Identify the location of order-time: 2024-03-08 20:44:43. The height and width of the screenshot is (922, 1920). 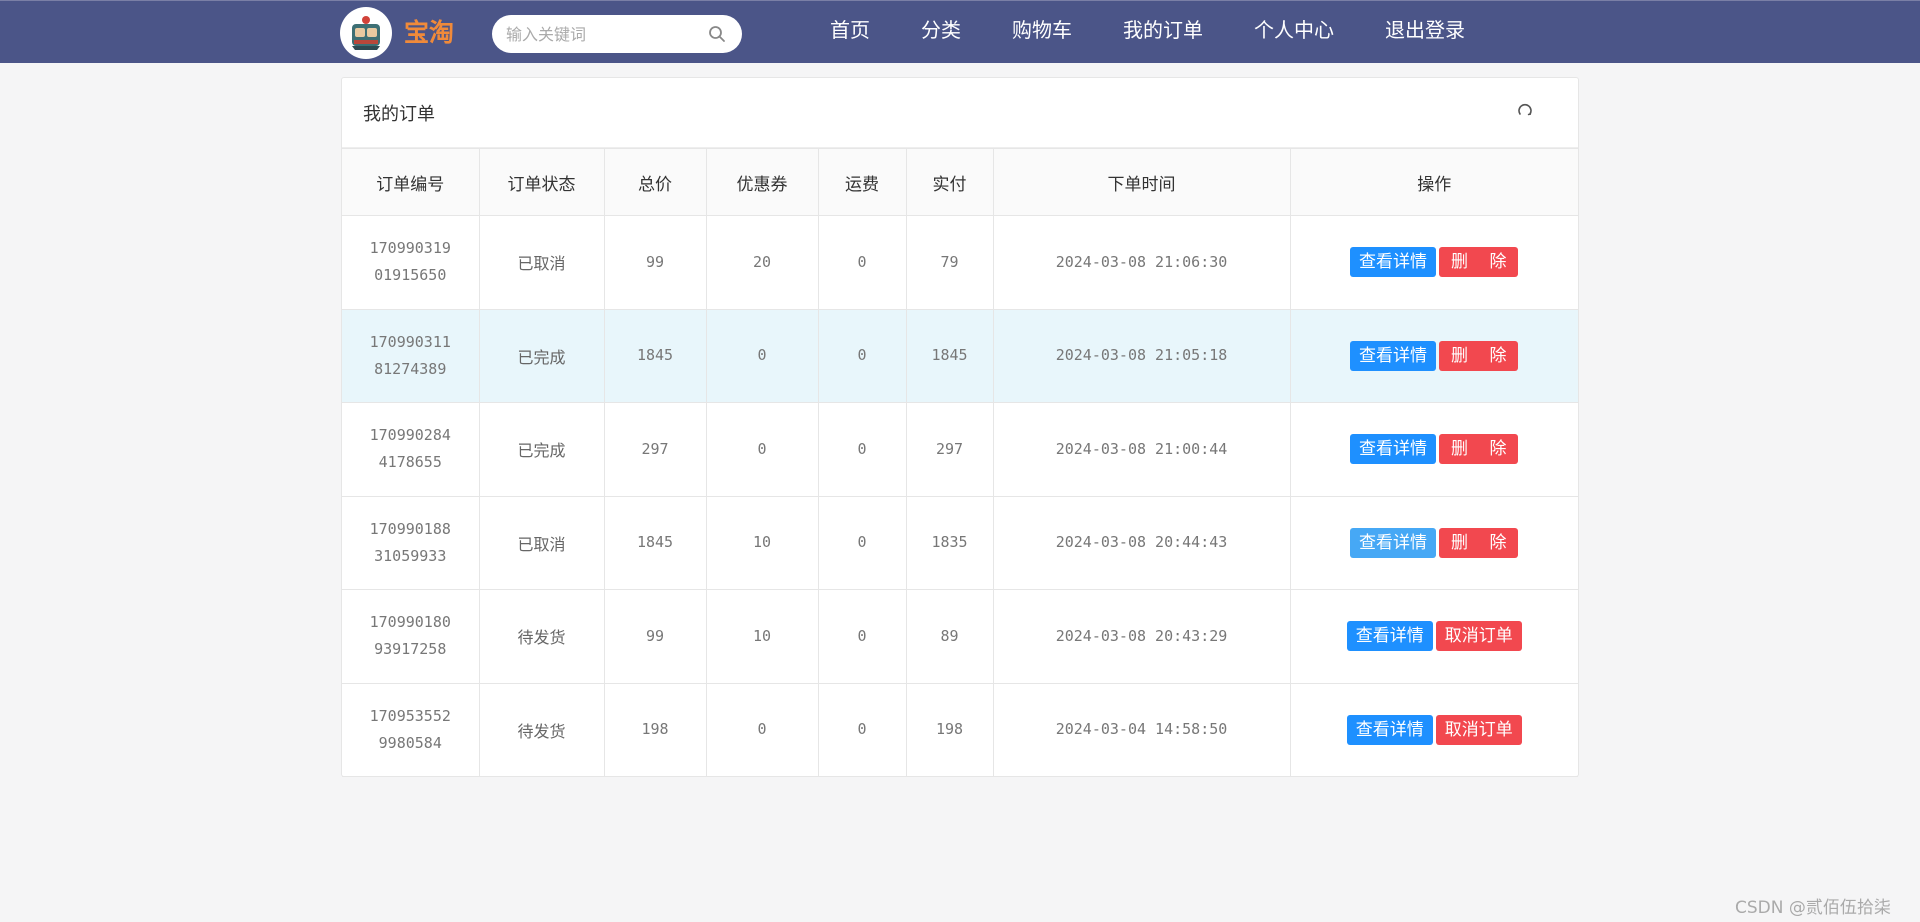
(1141, 542).